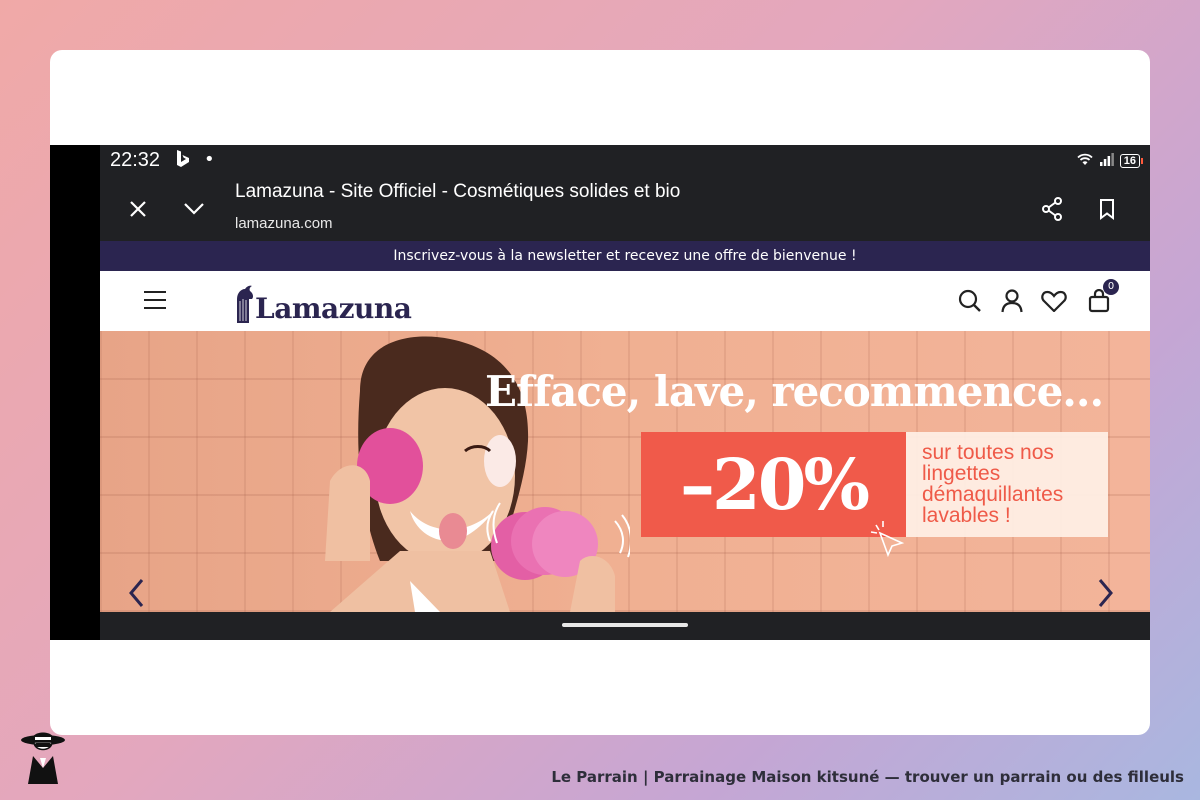 Image resolution: width=1200 pixels, height=800 pixels. What do you see at coordinates (183, 161) in the screenshot?
I see `bing-icon` at bounding box center [183, 161].